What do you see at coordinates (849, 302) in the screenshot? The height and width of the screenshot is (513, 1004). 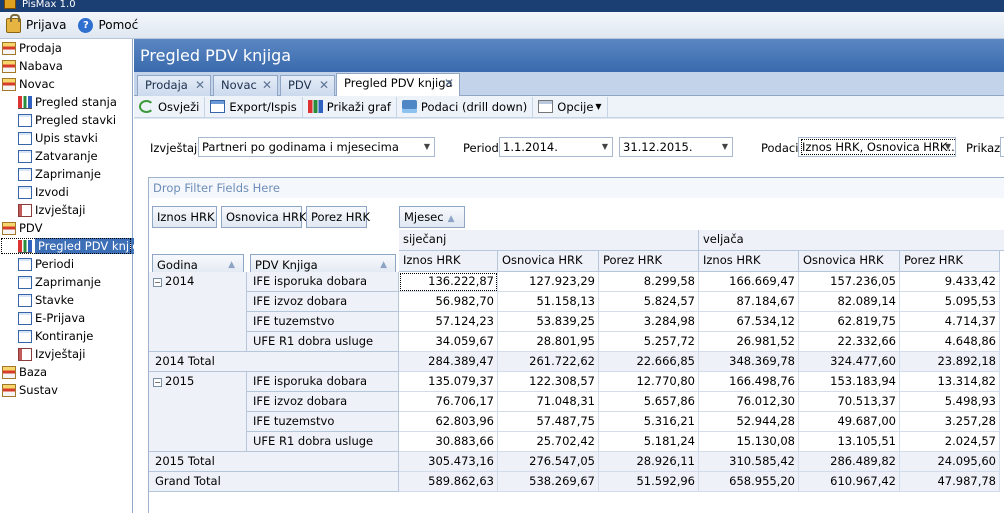 I see `data-cell: 82.089,14` at bounding box center [849, 302].